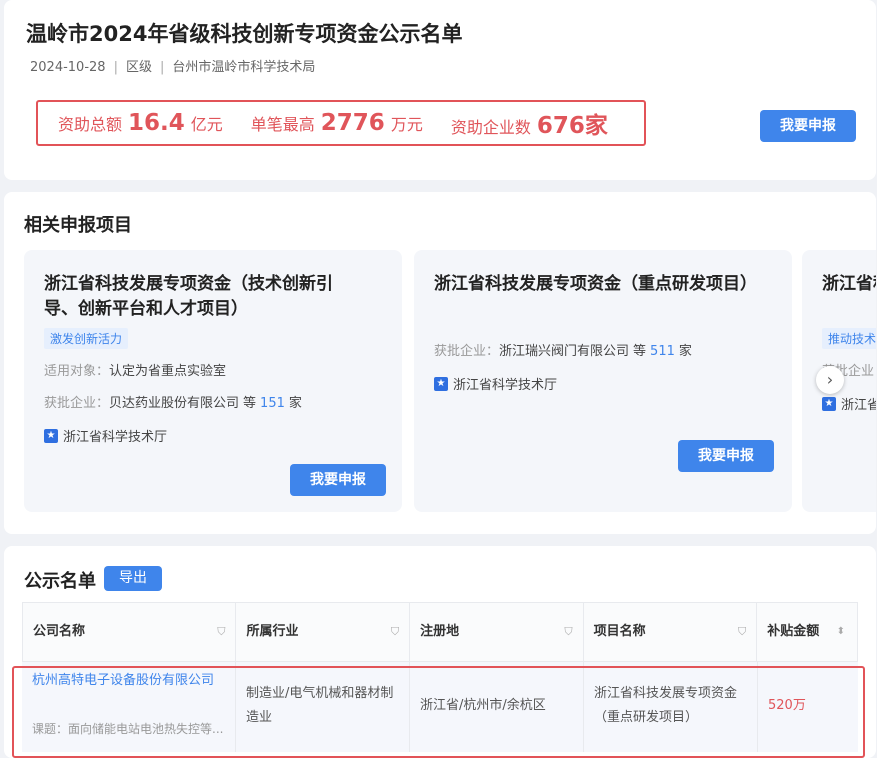  What do you see at coordinates (244, 34) in the screenshot?
I see `page-title: 温岭市2024年省级科技创新专项资金公示名单` at bounding box center [244, 34].